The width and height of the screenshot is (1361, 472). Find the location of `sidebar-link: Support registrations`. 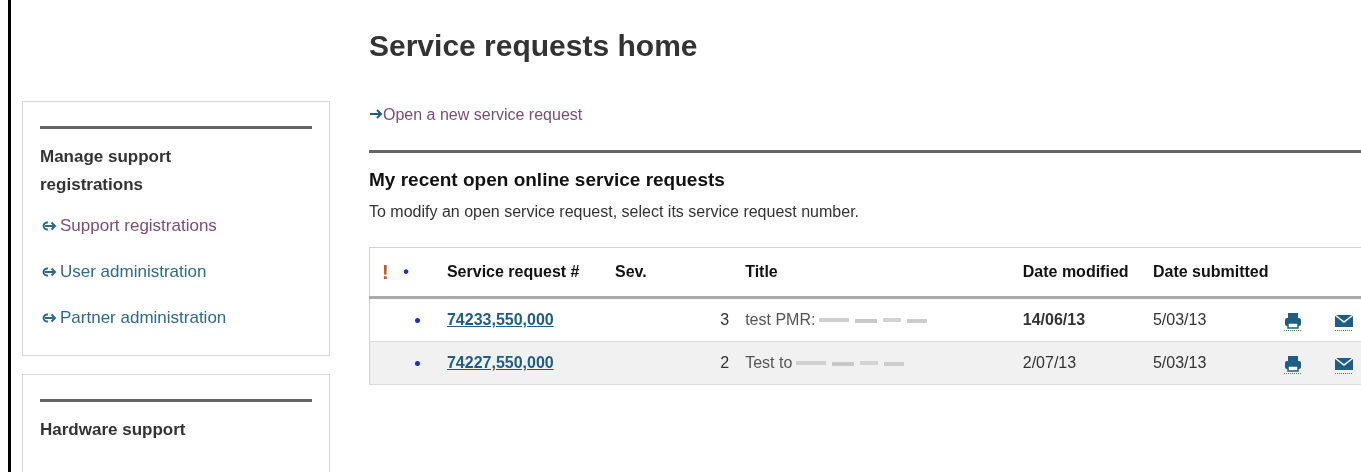

sidebar-link: Support registrations is located at coordinates (176, 226).